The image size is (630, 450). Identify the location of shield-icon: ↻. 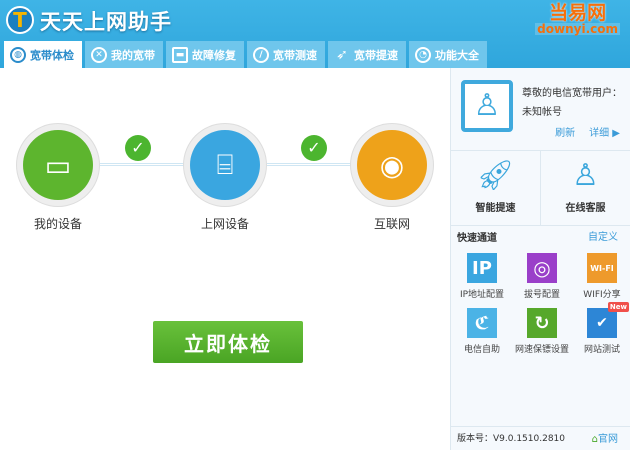
(542, 323).